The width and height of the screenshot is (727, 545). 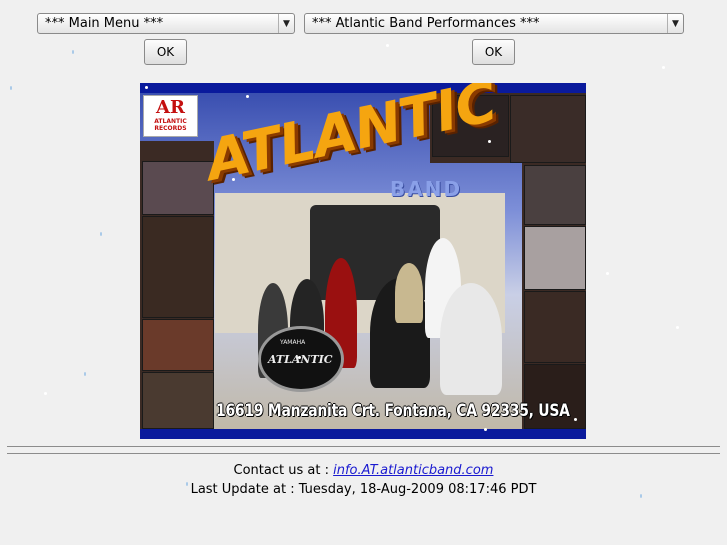 What do you see at coordinates (242, 489) in the screenshot?
I see `last-update-label: Last Update at :` at bounding box center [242, 489].